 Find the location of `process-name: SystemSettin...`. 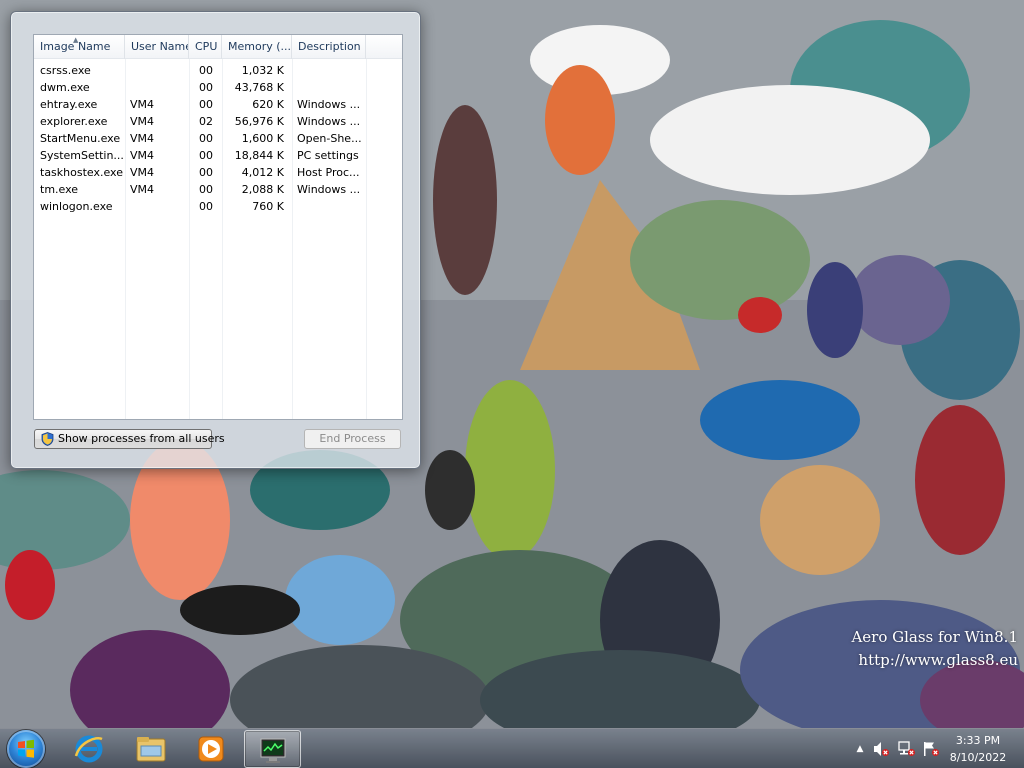

process-name: SystemSettin... is located at coordinates (82, 155).